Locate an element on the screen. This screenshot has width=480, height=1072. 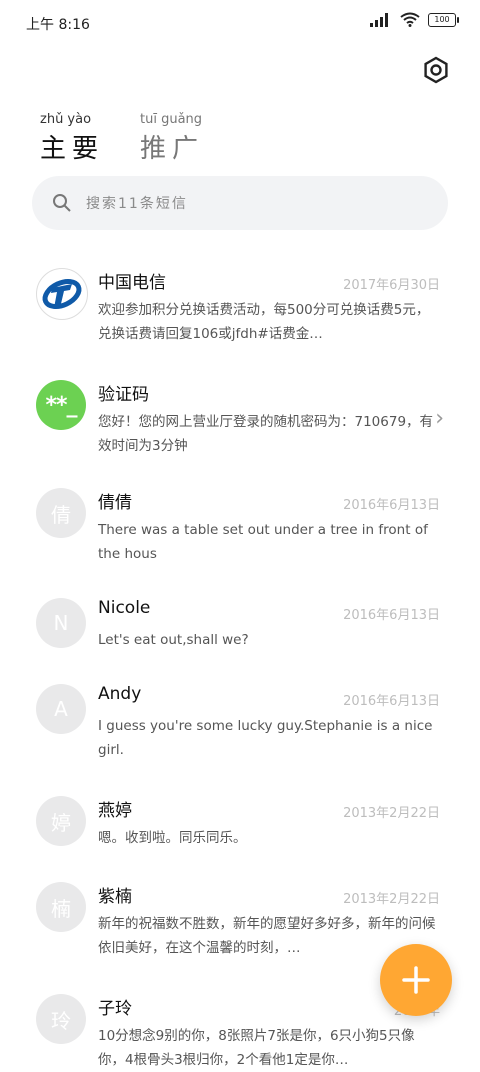
avatar: 楠 is located at coordinates (61, 907).